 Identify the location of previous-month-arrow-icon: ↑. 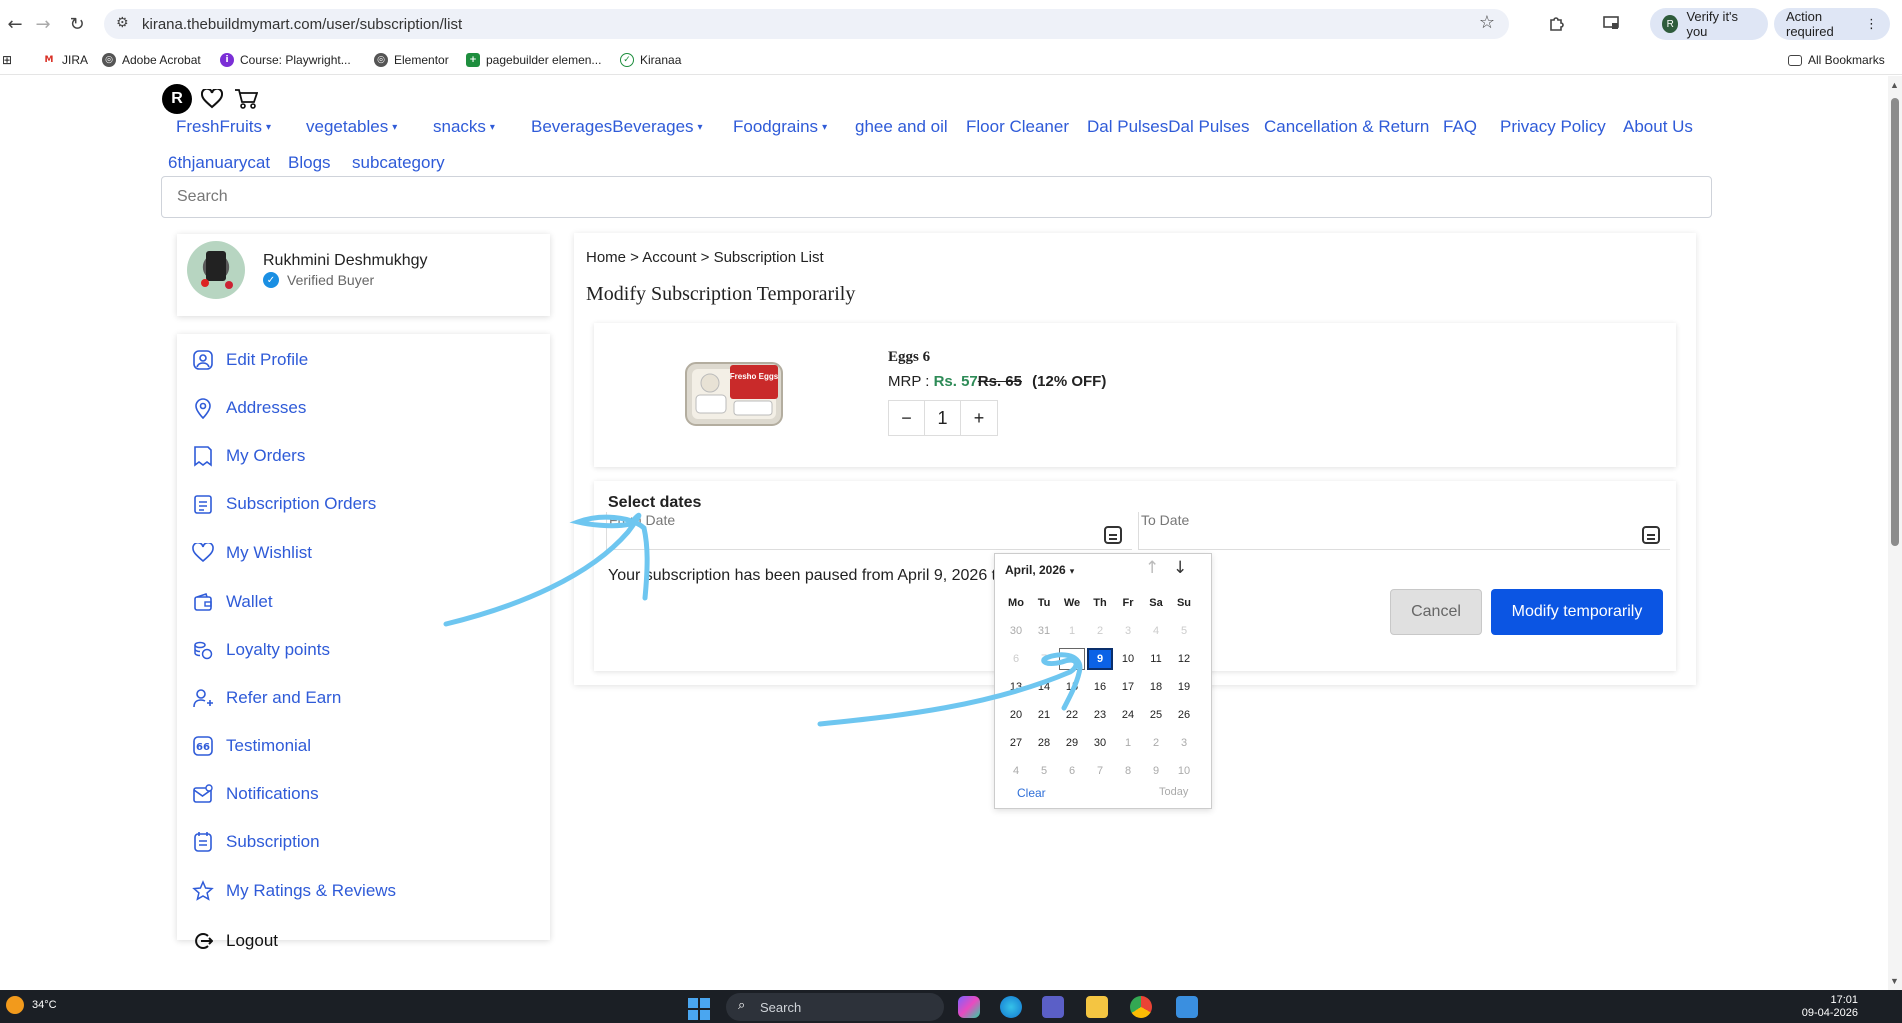
(1152, 568).